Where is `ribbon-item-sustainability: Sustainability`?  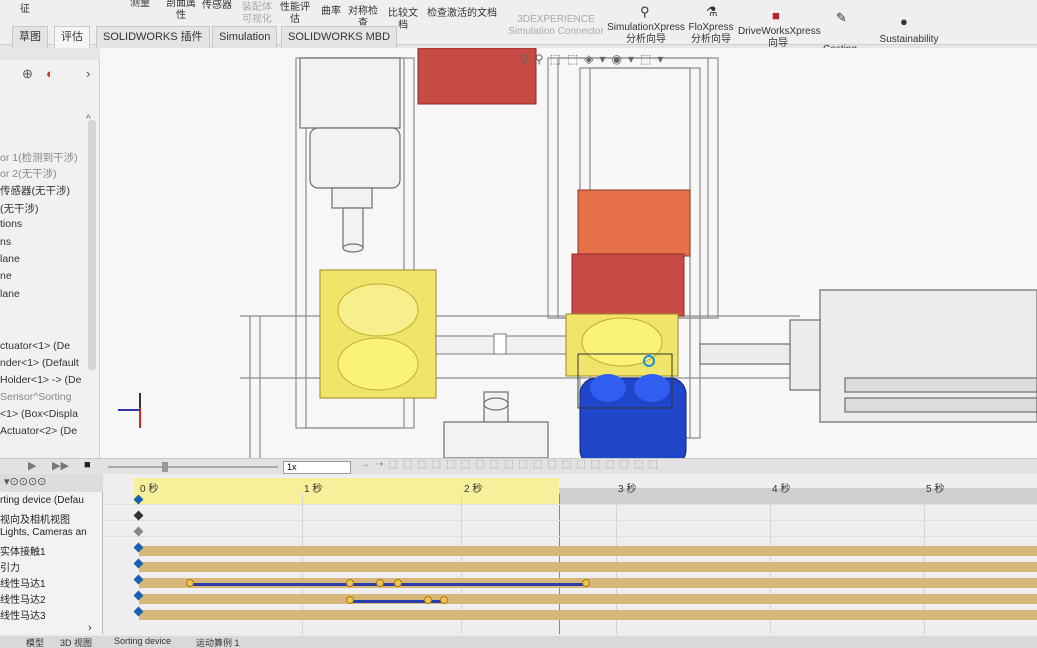 ribbon-item-sustainability: Sustainability is located at coordinates (909, 40).